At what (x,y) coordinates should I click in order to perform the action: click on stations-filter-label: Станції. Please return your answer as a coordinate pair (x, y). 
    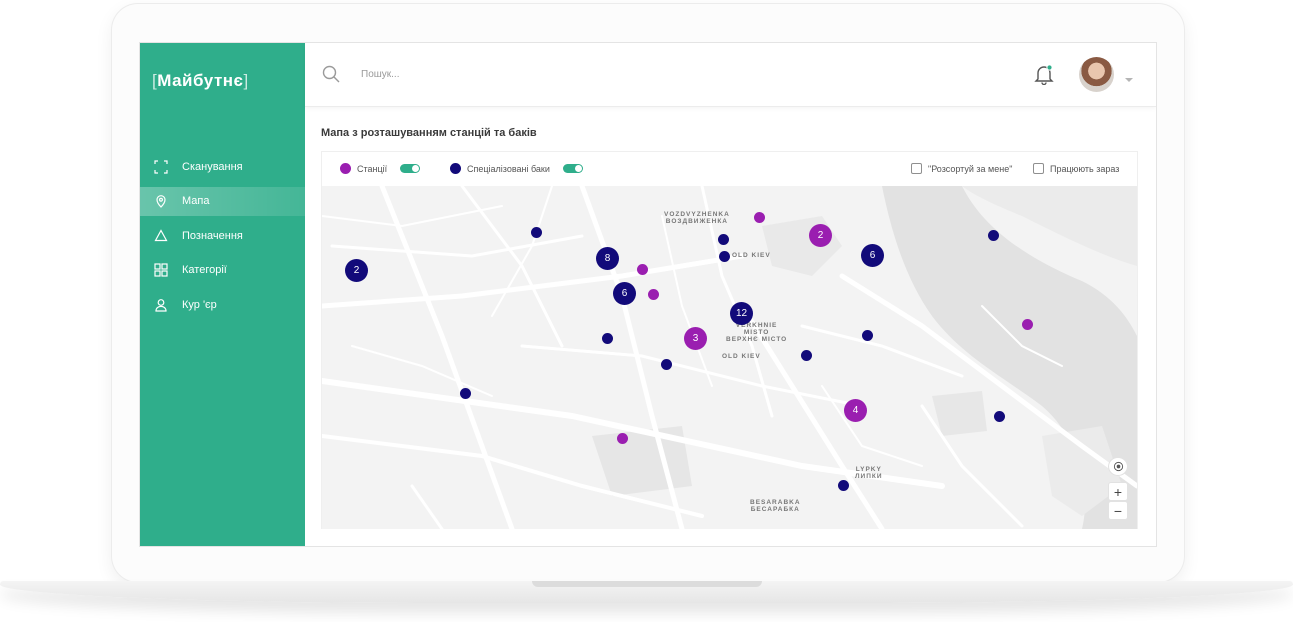
    Looking at the image, I should click on (372, 169).